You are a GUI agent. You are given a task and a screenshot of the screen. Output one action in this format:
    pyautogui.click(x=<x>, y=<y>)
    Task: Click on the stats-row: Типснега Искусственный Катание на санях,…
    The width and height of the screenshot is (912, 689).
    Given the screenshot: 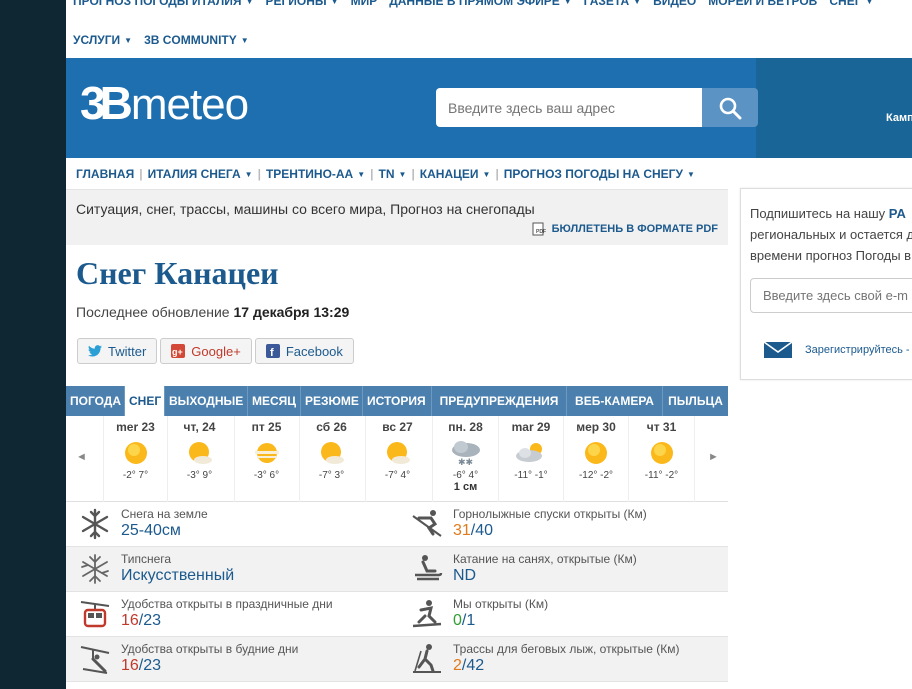 What is the action you would take?
    pyautogui.click(x=397, y=569)
    